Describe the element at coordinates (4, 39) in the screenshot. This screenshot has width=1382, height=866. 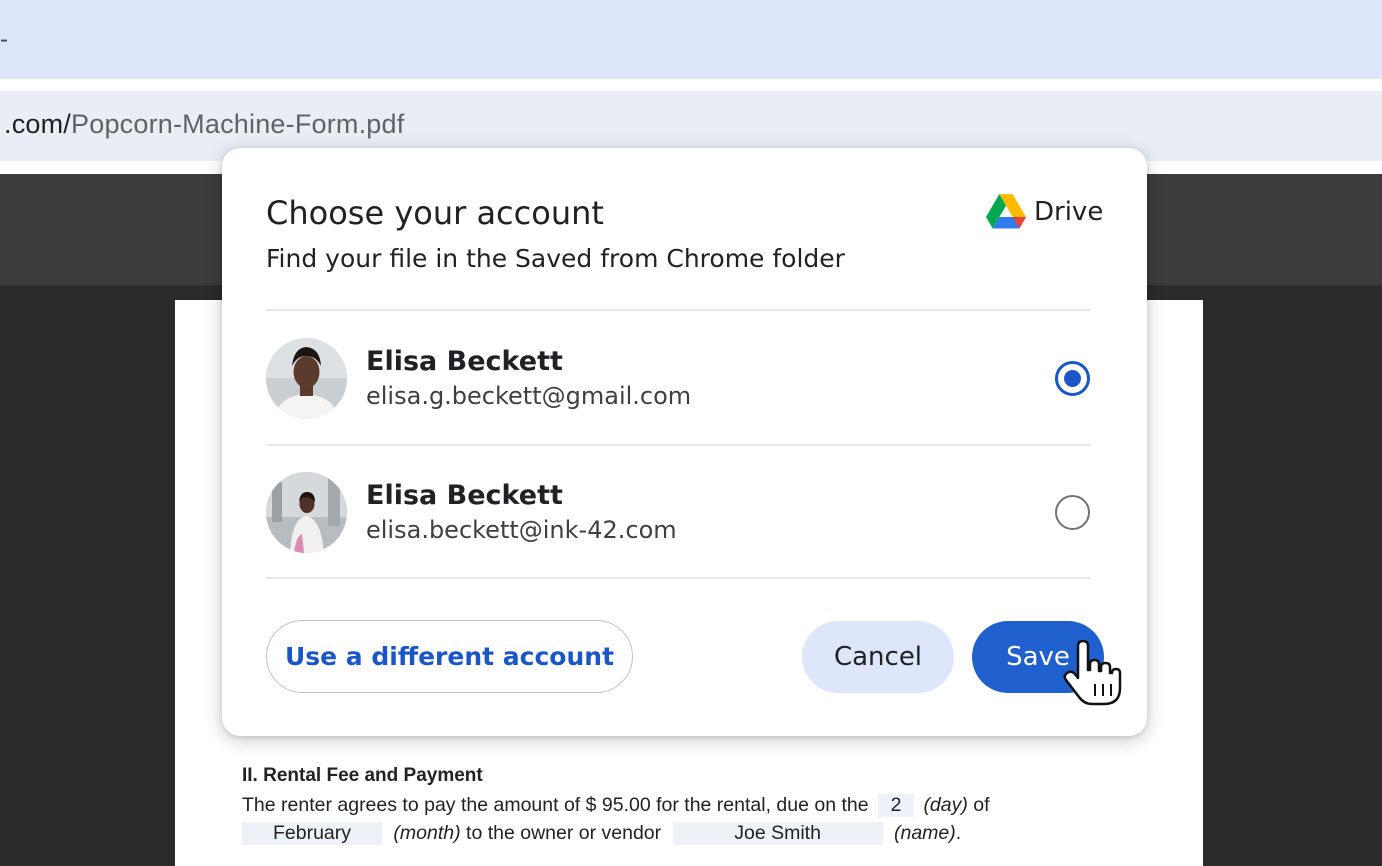
I see `tab-edge-text: -` at that location.